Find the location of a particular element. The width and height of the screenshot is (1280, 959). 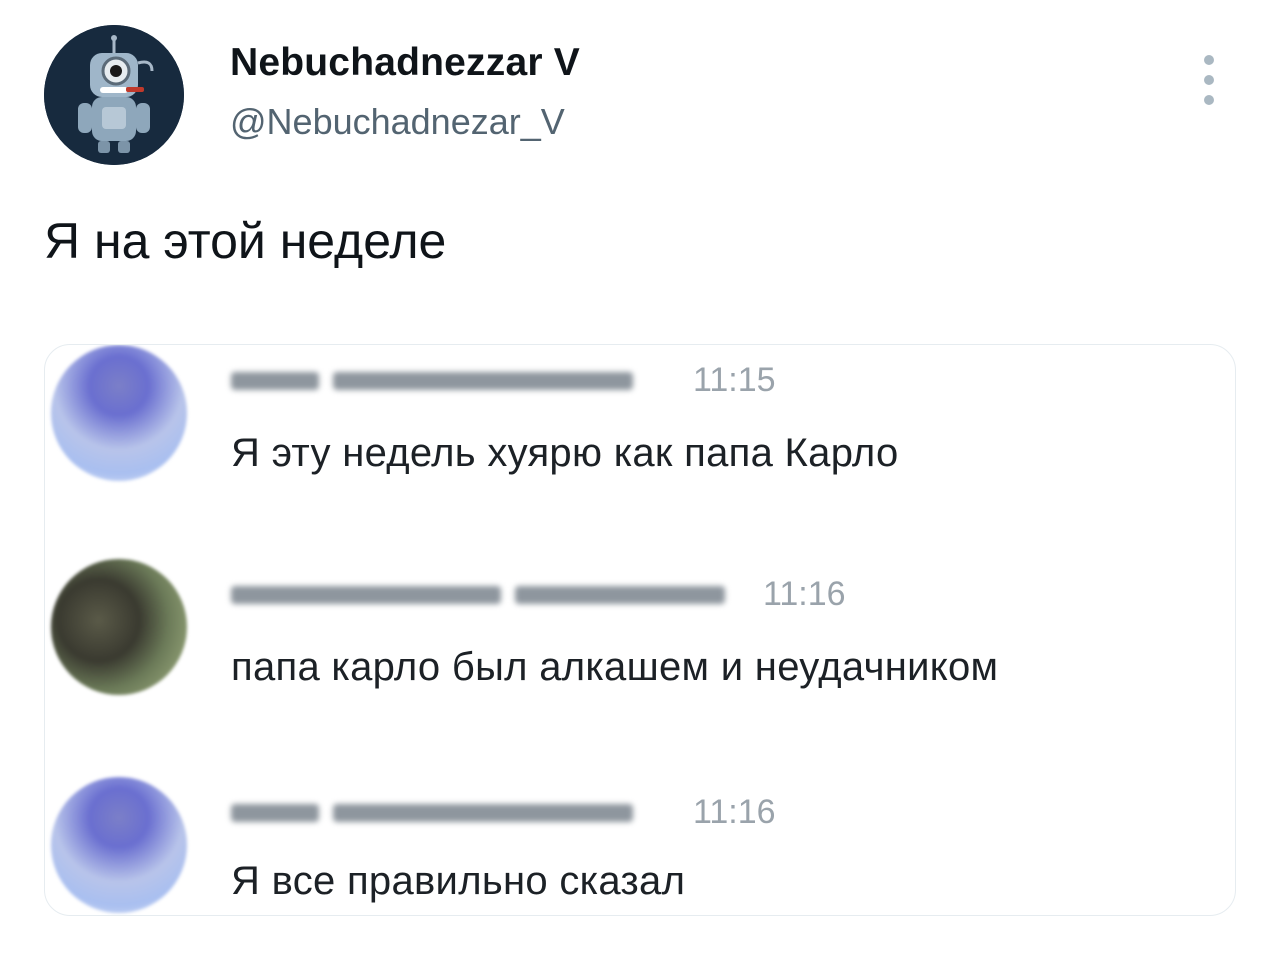

message-time: 11:15 is located at coordinates (734, 380).